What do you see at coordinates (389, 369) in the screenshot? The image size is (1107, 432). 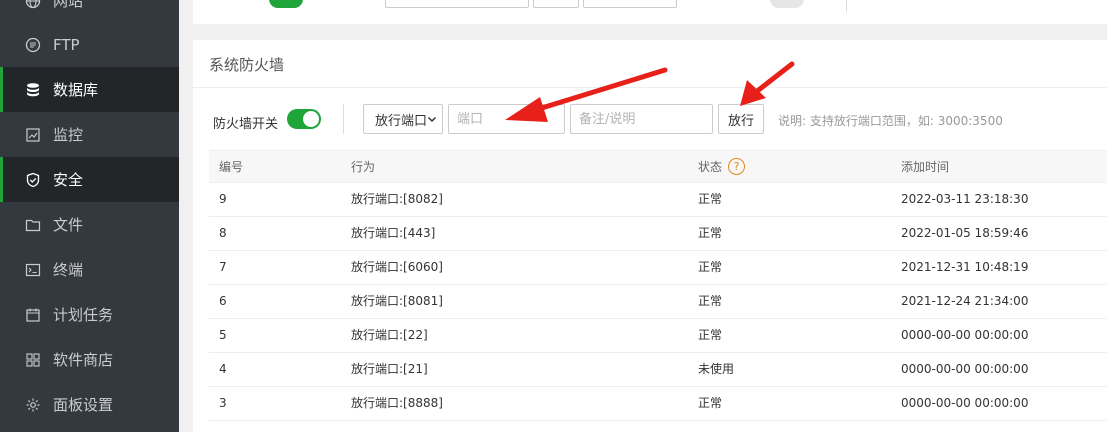 I see `cell-action: 放行端口:[21]` at bounding box center [389, 369].